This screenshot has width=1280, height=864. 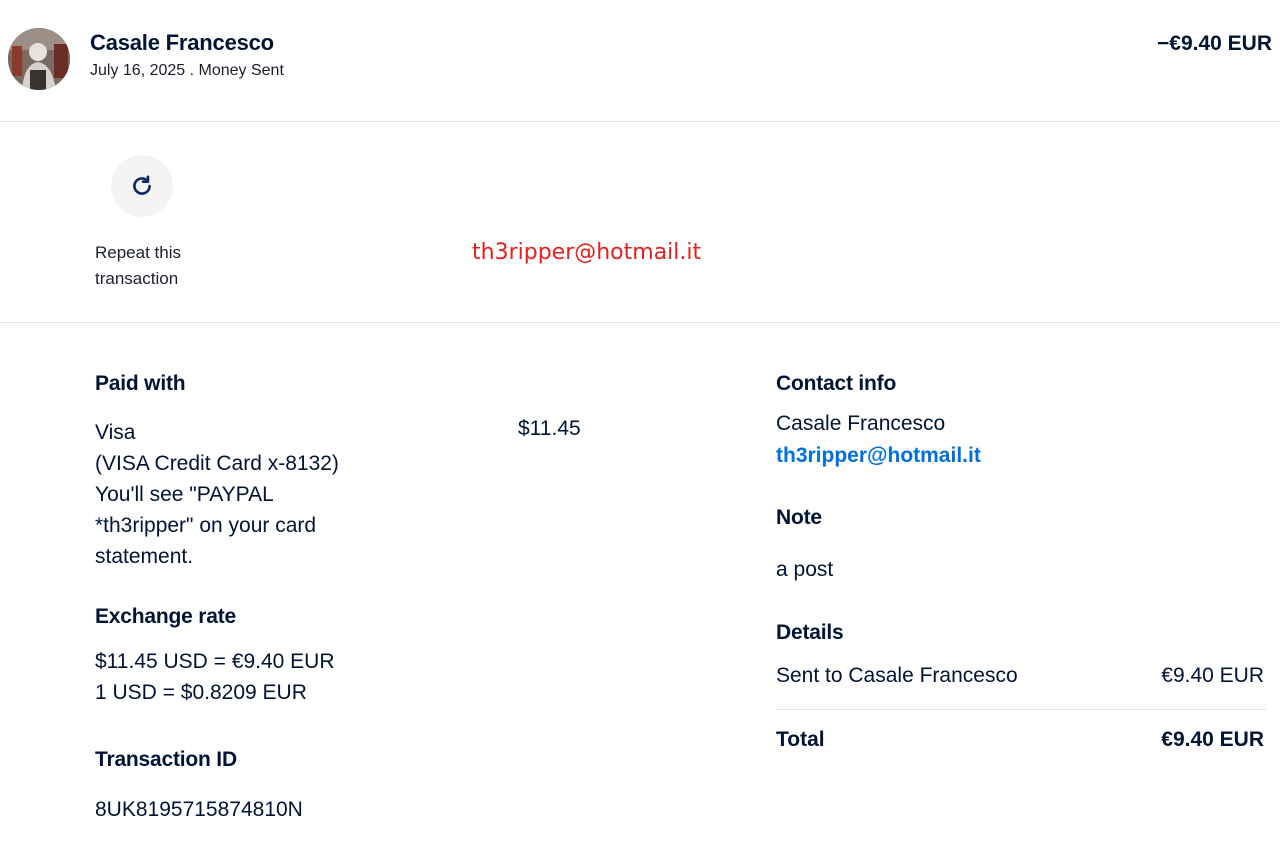 I want to click on exchange-rate-line: 1 USD = $0.8209 EUR, so click(x=201, y=692).